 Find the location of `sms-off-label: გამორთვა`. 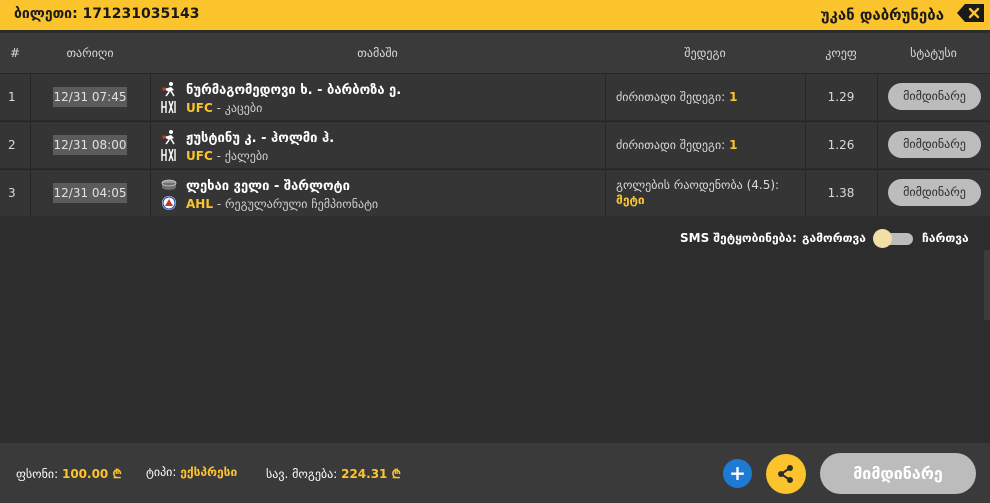

sms-off-label: გამორთვა is located at coordinates (834, 238).